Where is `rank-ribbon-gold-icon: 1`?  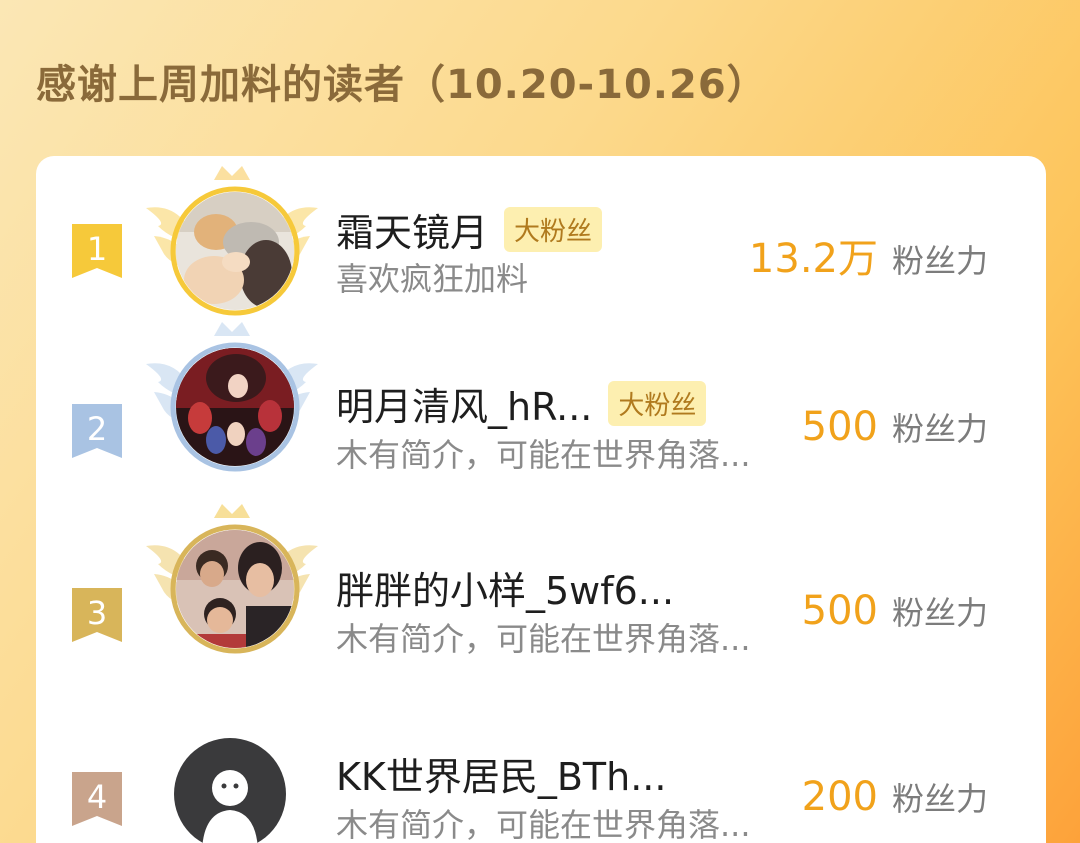 rank-ribbon-gold-icon: 1 is located at coordinates (97, 251).